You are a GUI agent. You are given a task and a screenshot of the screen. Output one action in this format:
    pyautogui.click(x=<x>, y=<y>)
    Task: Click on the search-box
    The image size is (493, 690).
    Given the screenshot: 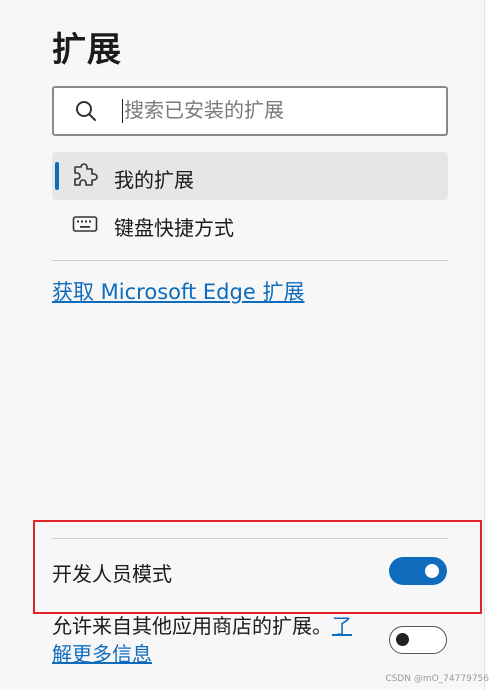 What is the action you would take?
    pyautogui.click(x=250, y=111)
    